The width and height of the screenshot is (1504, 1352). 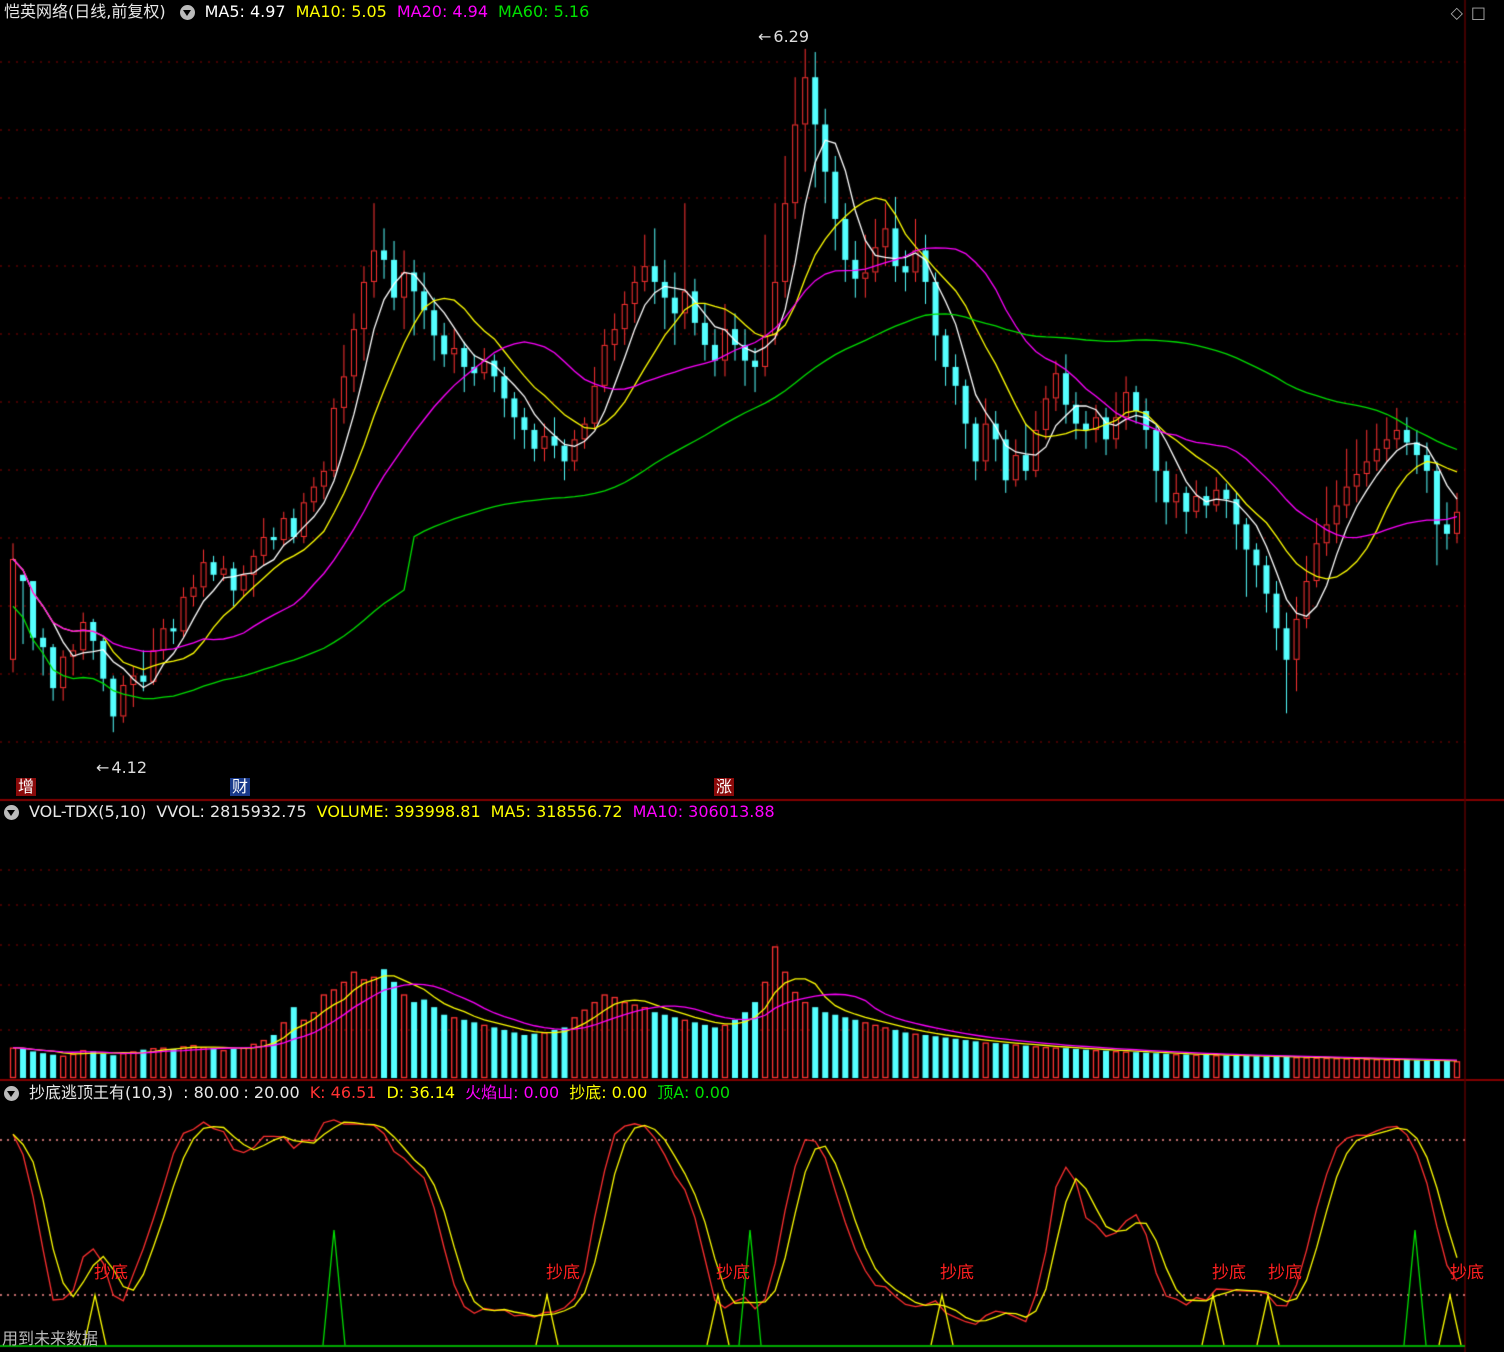 What do you see at coordinates (240, 787) in the screenshot?
I see `event-tag-finance: 财` at bounding box center [240, 787].